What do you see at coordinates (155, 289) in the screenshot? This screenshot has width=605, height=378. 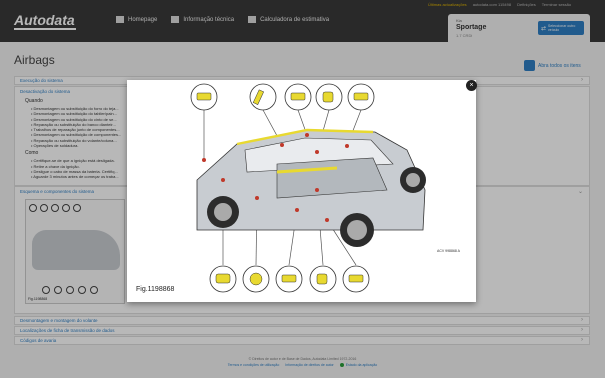 I see `figure-caption: Fig.1198868` at bounding box center [155, 289].